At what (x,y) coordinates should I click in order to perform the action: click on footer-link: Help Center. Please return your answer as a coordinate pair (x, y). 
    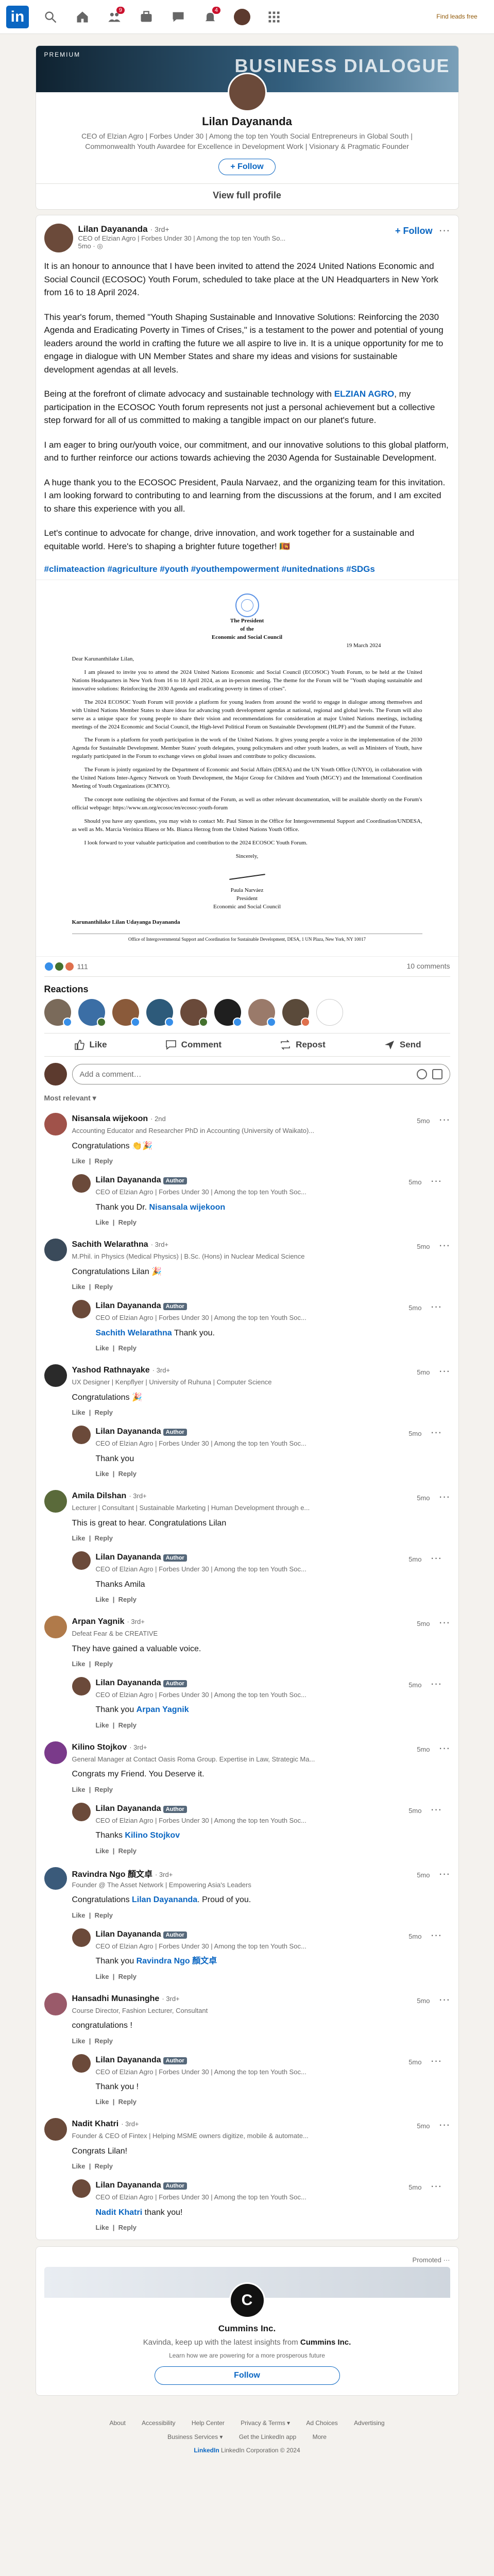
    Looking at the image, I should click on (209, 2423).